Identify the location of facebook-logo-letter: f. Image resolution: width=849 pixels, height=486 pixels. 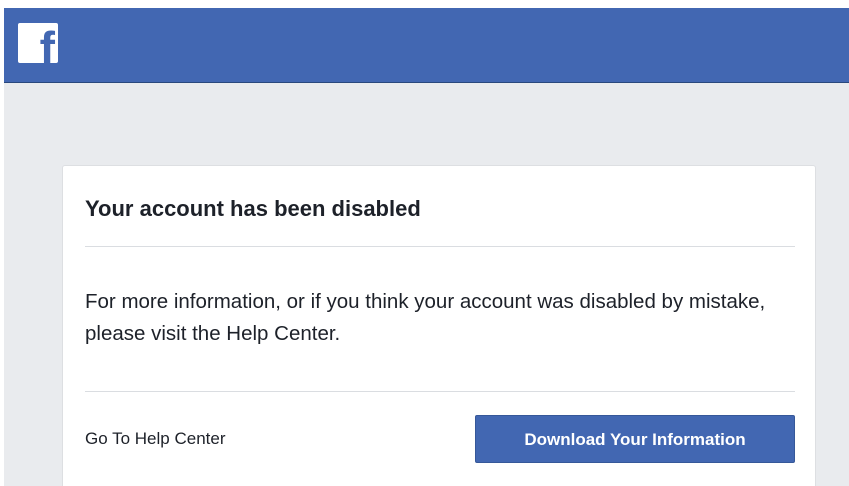
(47, 43).